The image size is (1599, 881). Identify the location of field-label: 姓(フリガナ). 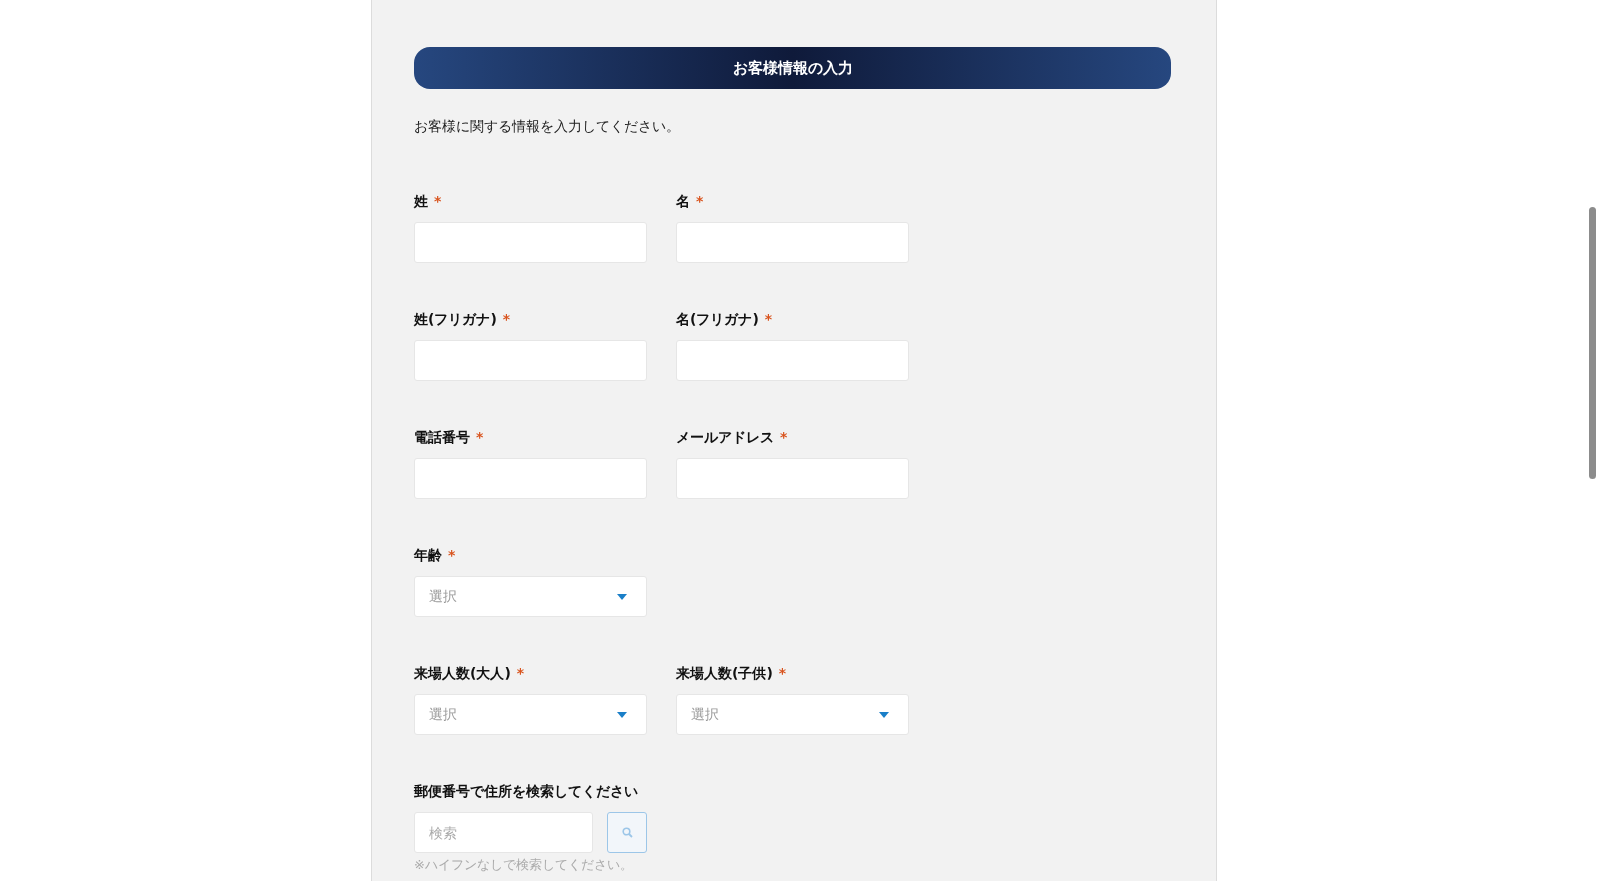
(455, 319).